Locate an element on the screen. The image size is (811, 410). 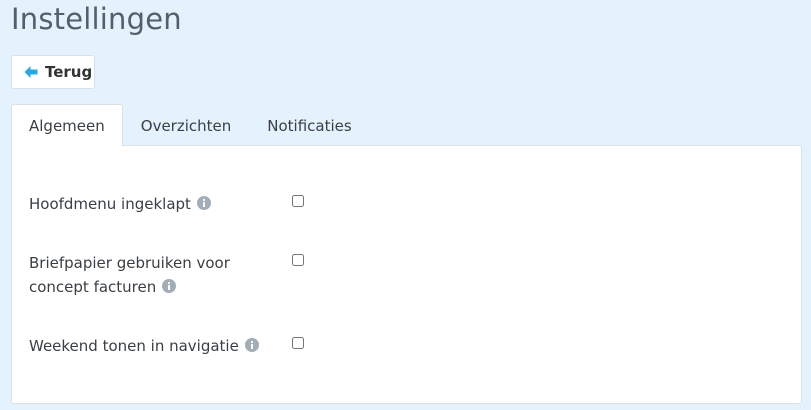
tab-bar: Algemeen Overzichten Notificaties is located at coordinates (190, 125).